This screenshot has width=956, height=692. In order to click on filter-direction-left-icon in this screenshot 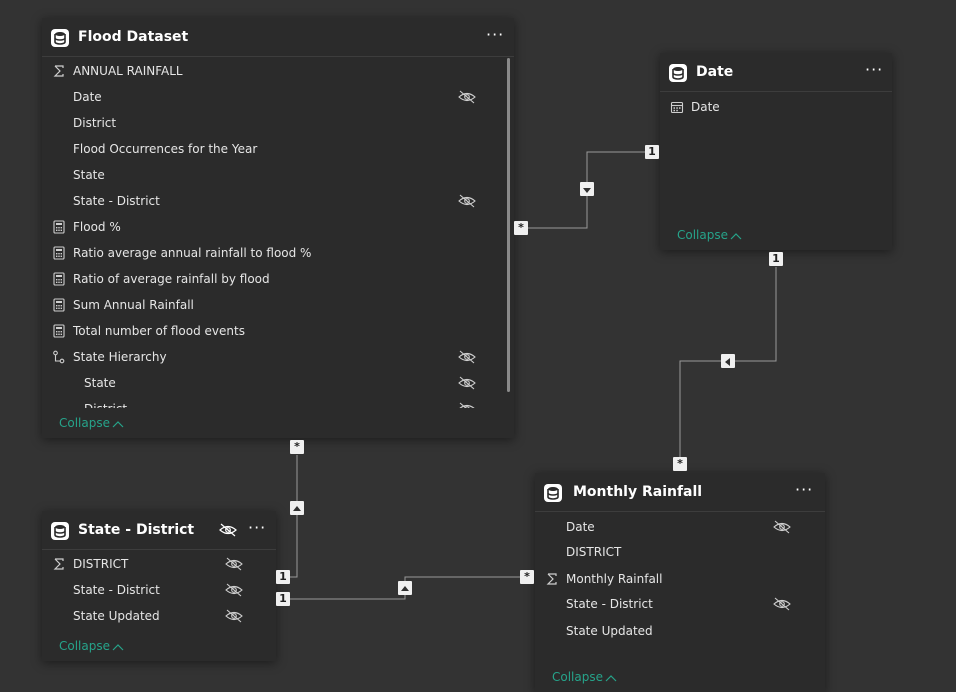, I will do `click(728, 361)`.